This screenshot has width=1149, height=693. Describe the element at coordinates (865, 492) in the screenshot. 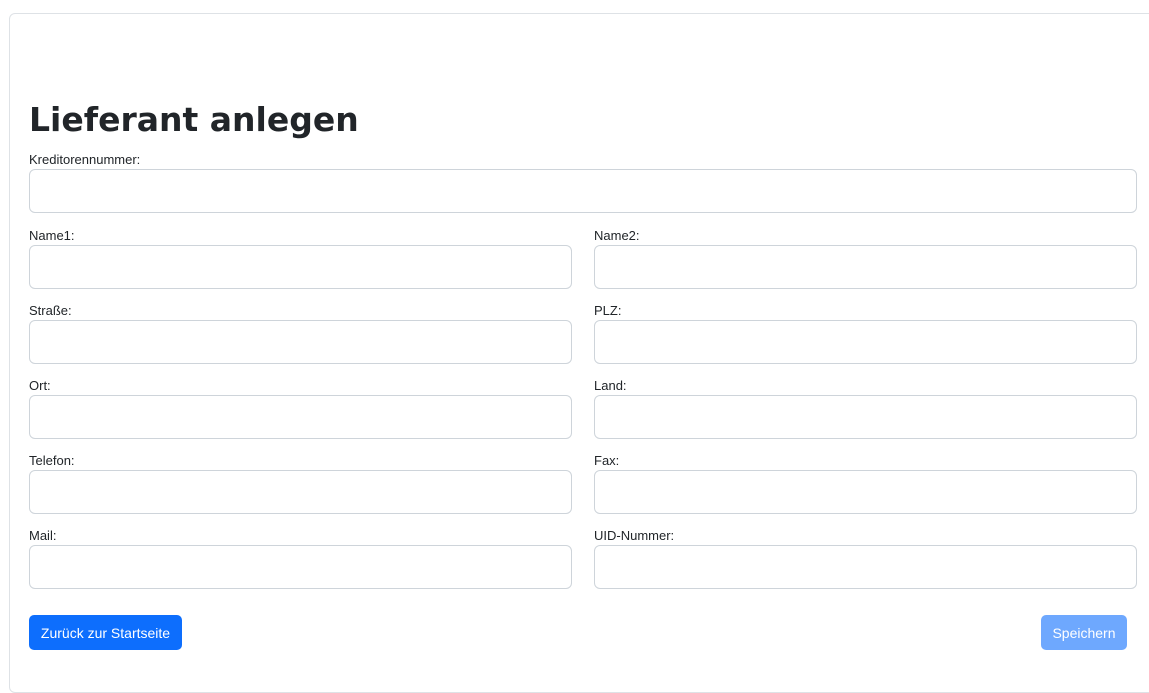

I see `fax-input` at that location.